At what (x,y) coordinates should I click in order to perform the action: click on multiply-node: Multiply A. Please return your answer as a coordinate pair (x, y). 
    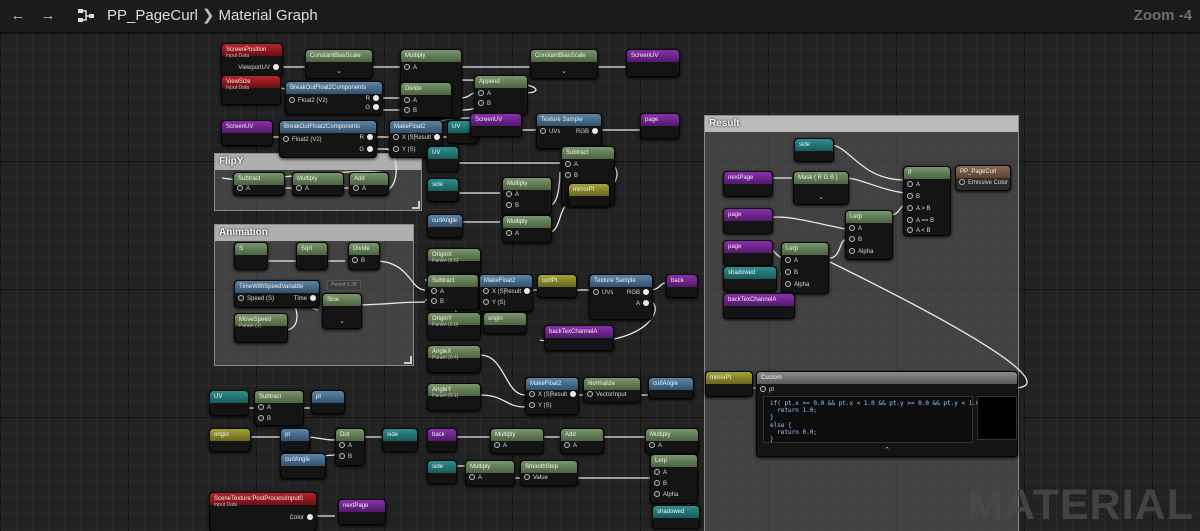
    Looking at the image, I should click on (672, 441).